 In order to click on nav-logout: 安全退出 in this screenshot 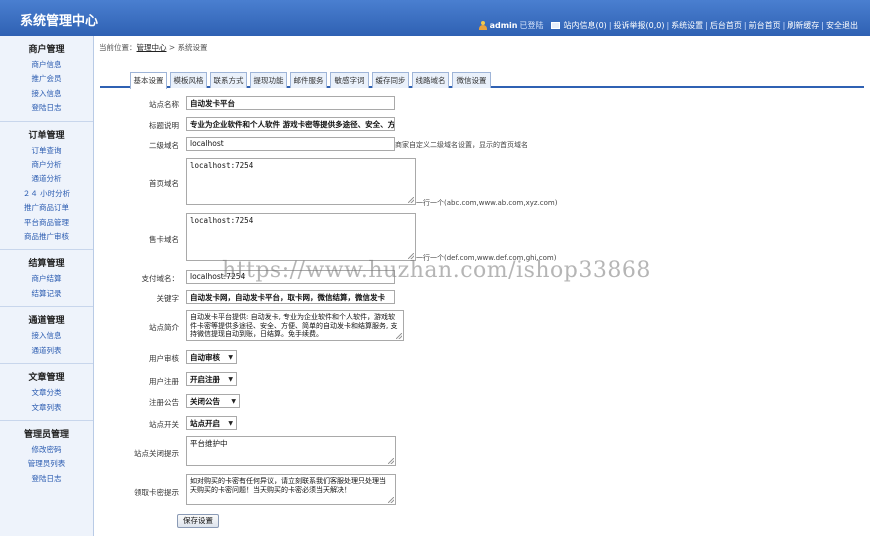, I will do `click(842, 25)`.